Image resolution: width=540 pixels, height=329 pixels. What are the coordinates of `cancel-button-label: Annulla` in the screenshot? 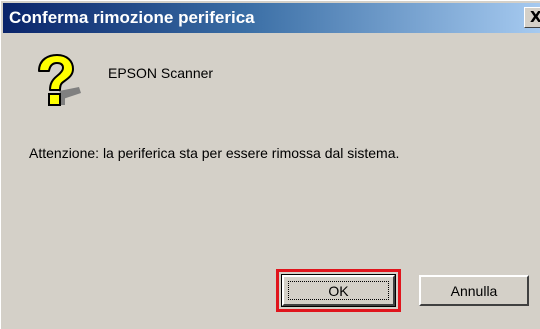 It's located at (474, 290).